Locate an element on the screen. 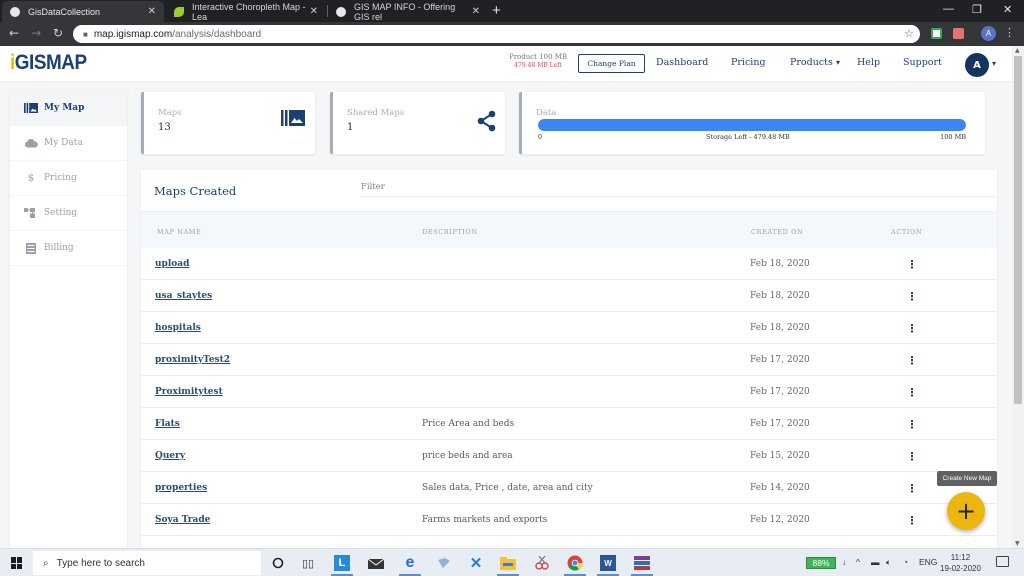 Image resolution: width=1024 pixels, height=576 pixels. map-name-link: Flats is located at coordinates (167, 424).